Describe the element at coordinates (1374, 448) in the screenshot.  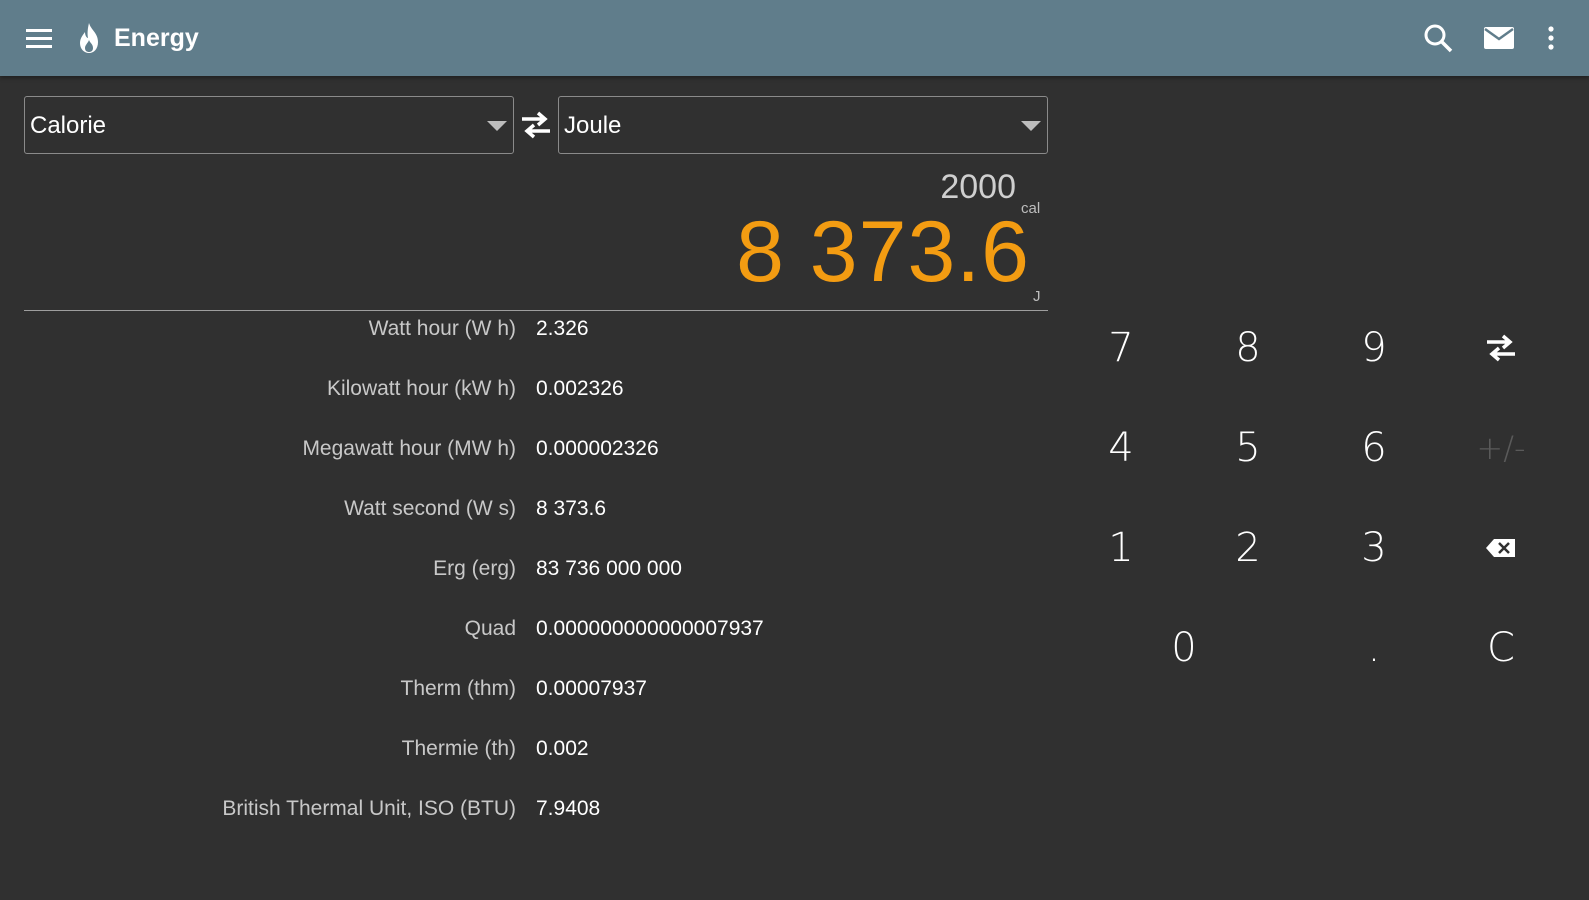
I see `key-6: 6` at that location.